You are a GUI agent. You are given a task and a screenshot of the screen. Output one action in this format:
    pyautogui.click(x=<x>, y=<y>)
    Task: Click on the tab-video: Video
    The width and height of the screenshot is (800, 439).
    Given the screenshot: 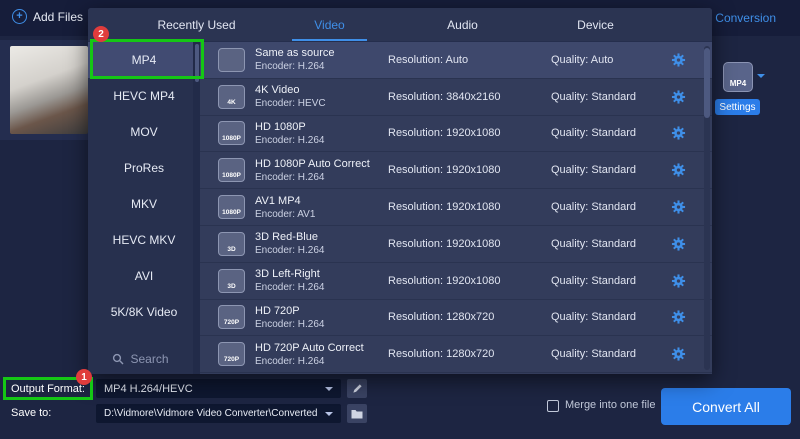 What is the action you would take?
    pyautogui.click(x=329, y=24)
    